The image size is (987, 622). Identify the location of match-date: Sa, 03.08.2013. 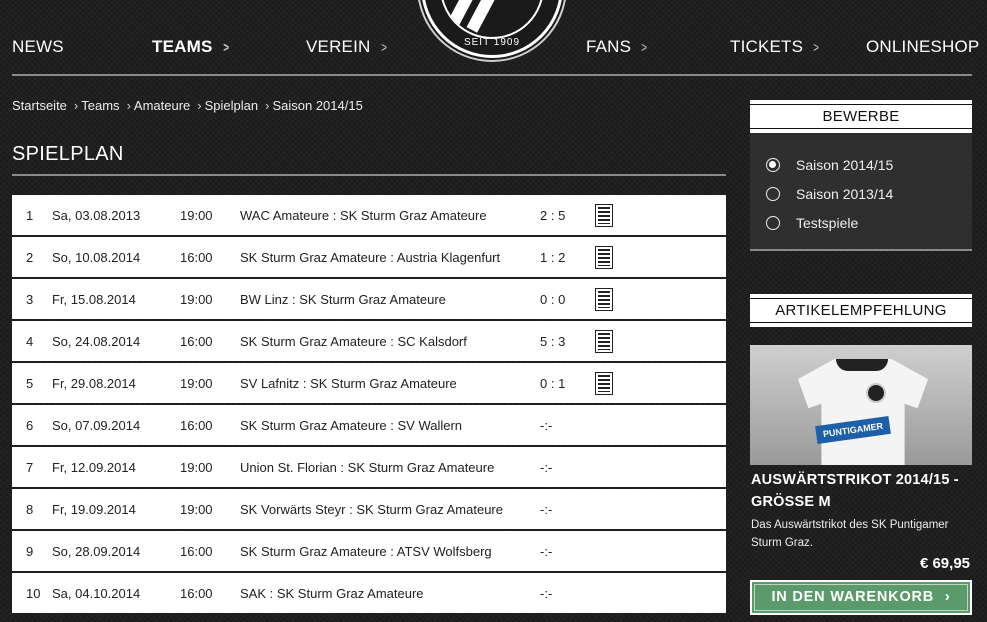
(96, 215).